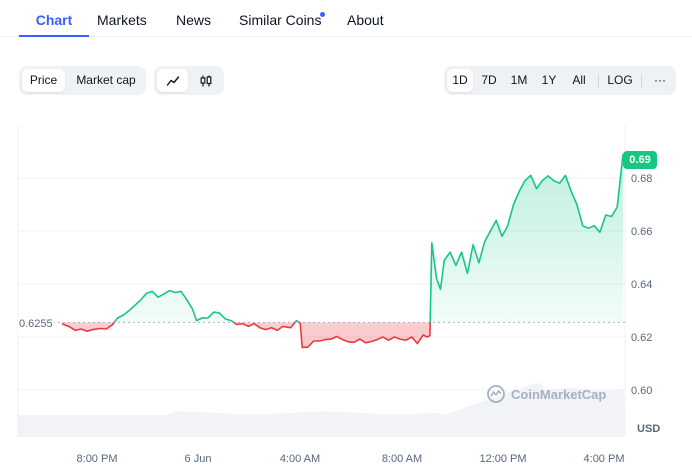 The width and height of the screenshot is (692, 467). I want to click on x-tick-label: 12:00 PM, so click(502, 459).